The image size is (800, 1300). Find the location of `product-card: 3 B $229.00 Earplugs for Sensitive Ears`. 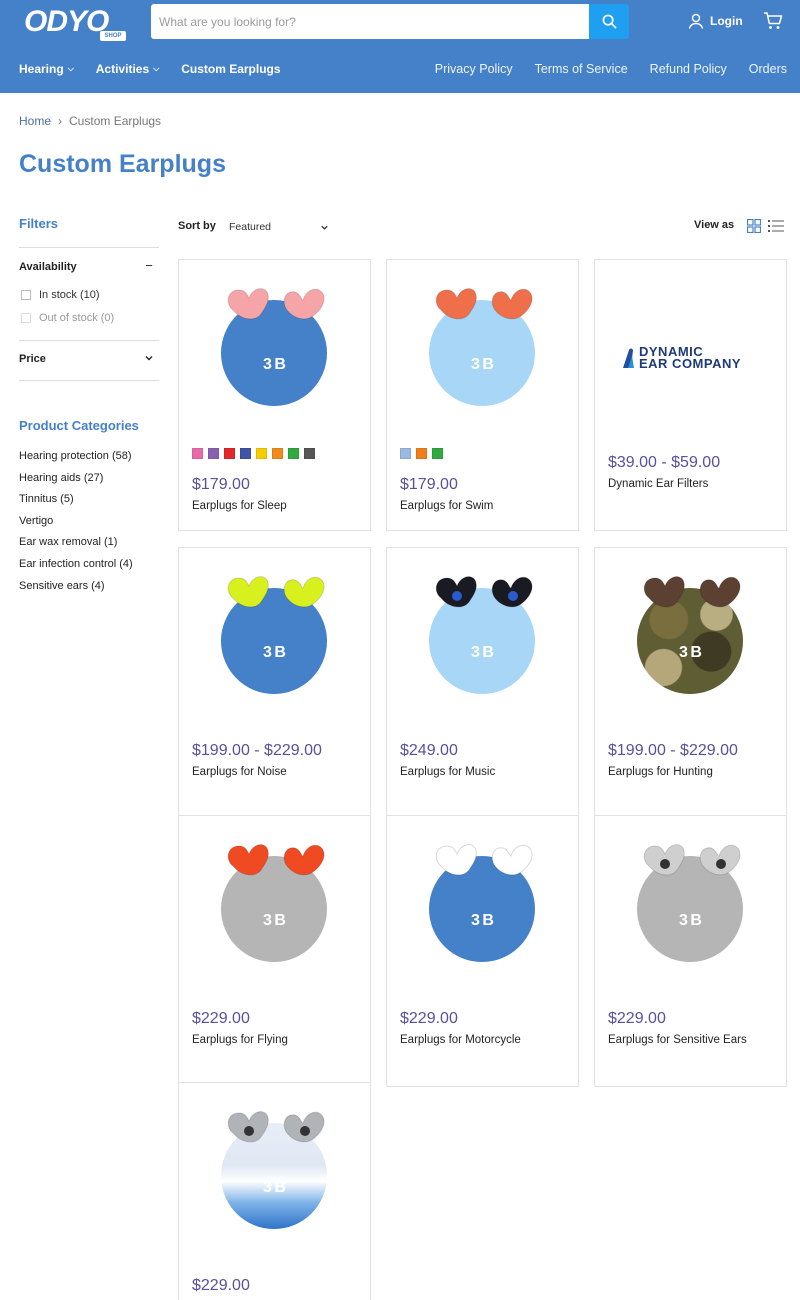

product-card: 3 B $229.00 Earplugs for Sensitive Ears is located at coordinates (690, 951).